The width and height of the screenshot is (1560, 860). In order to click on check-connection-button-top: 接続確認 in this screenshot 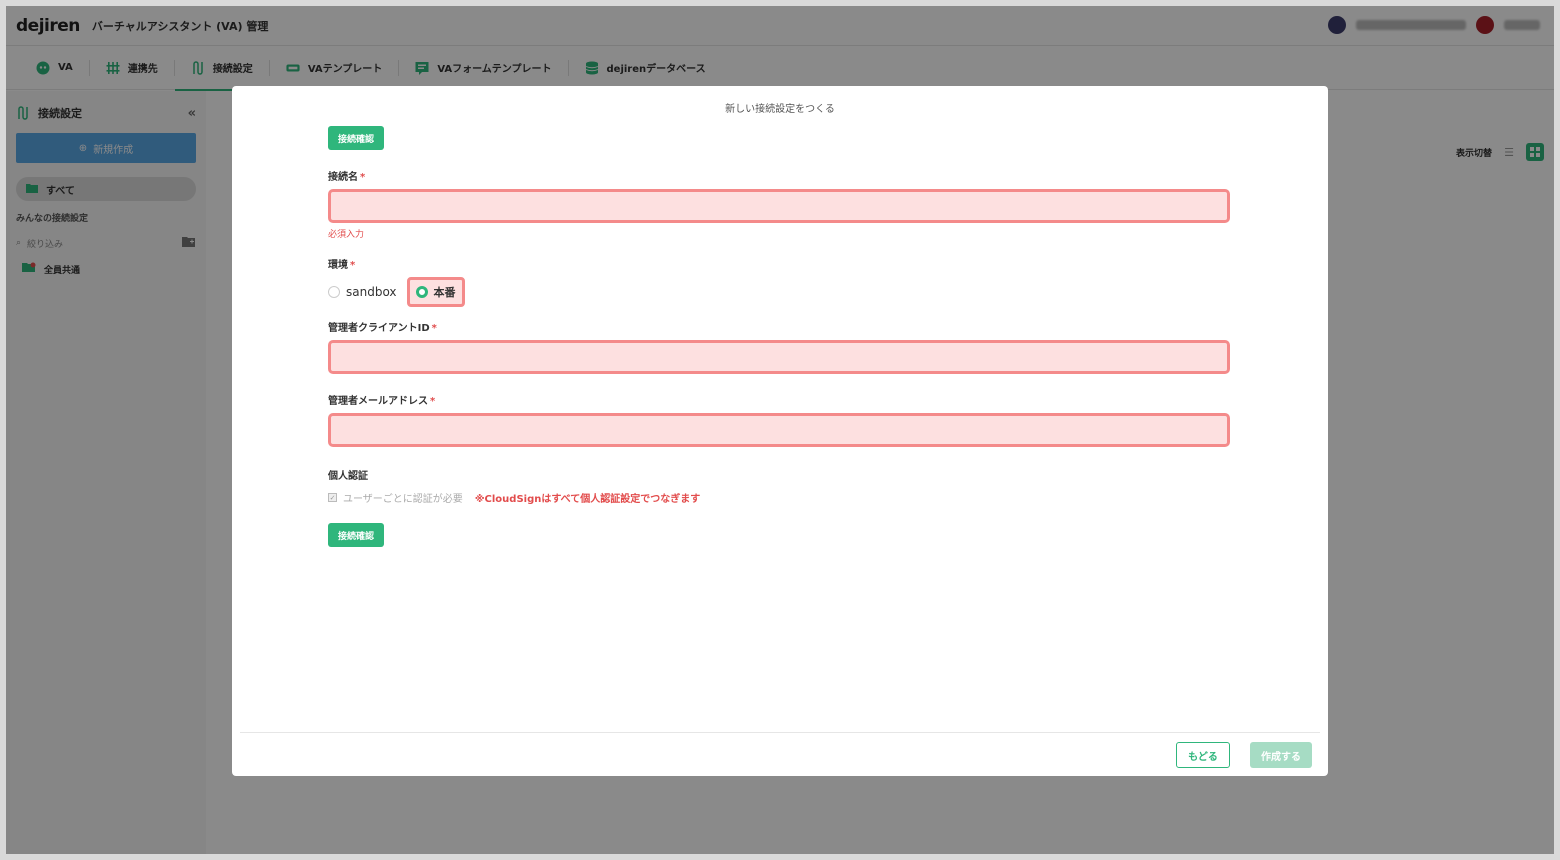, I will do `click(356, 138)`.